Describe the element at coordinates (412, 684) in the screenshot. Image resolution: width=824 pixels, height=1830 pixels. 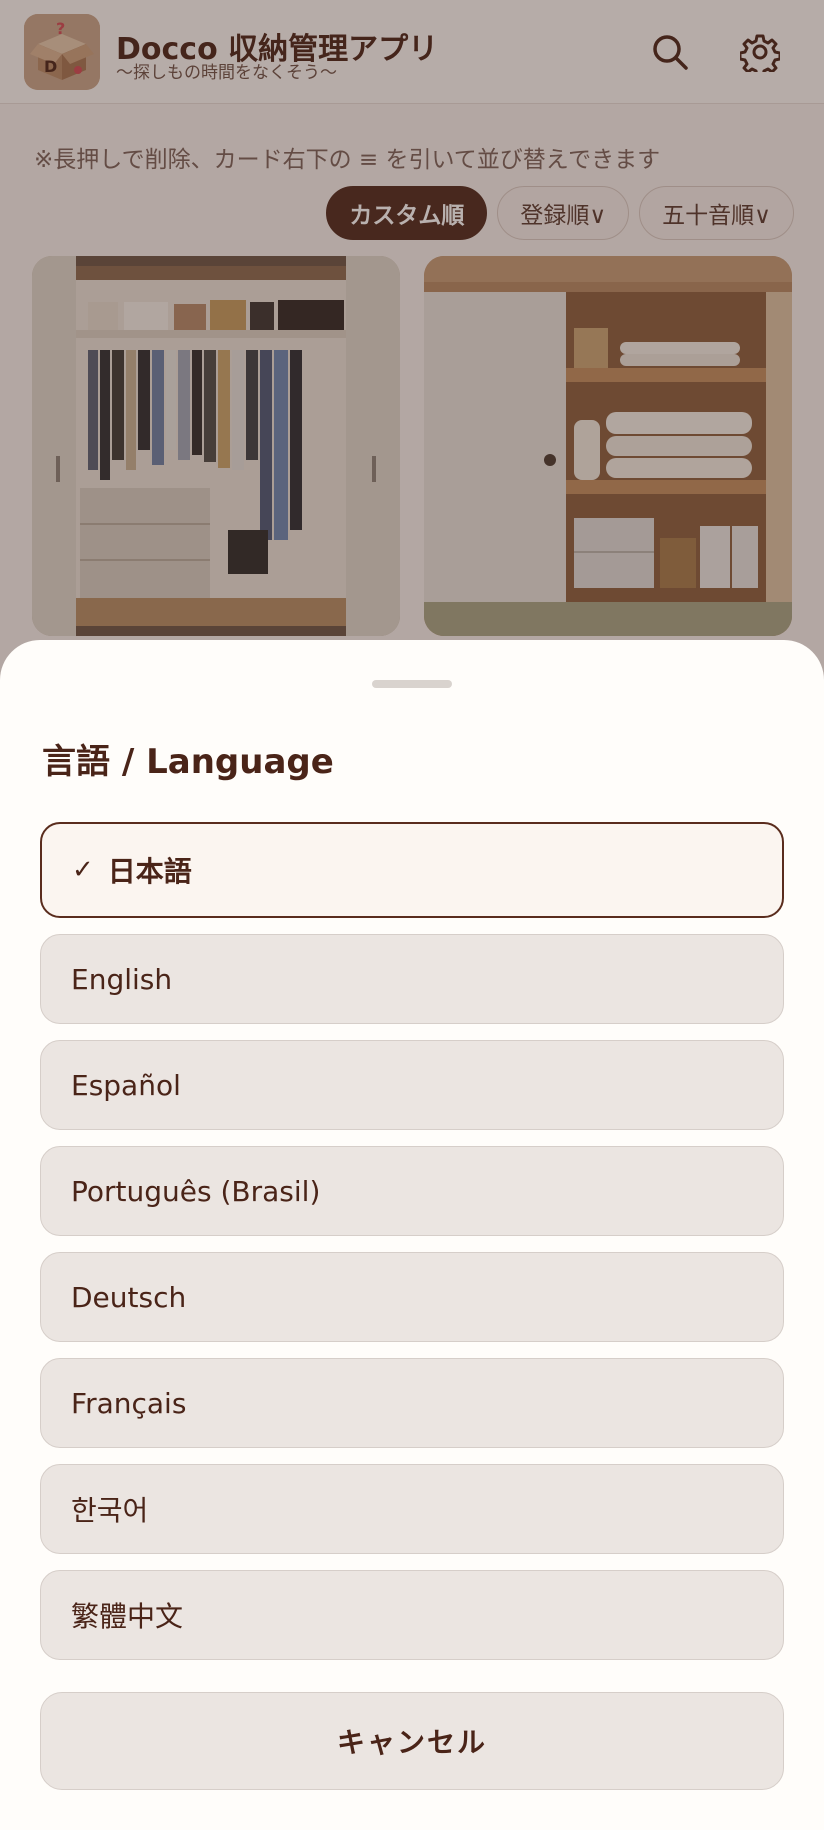
I see `sheet-grabber` at that location.